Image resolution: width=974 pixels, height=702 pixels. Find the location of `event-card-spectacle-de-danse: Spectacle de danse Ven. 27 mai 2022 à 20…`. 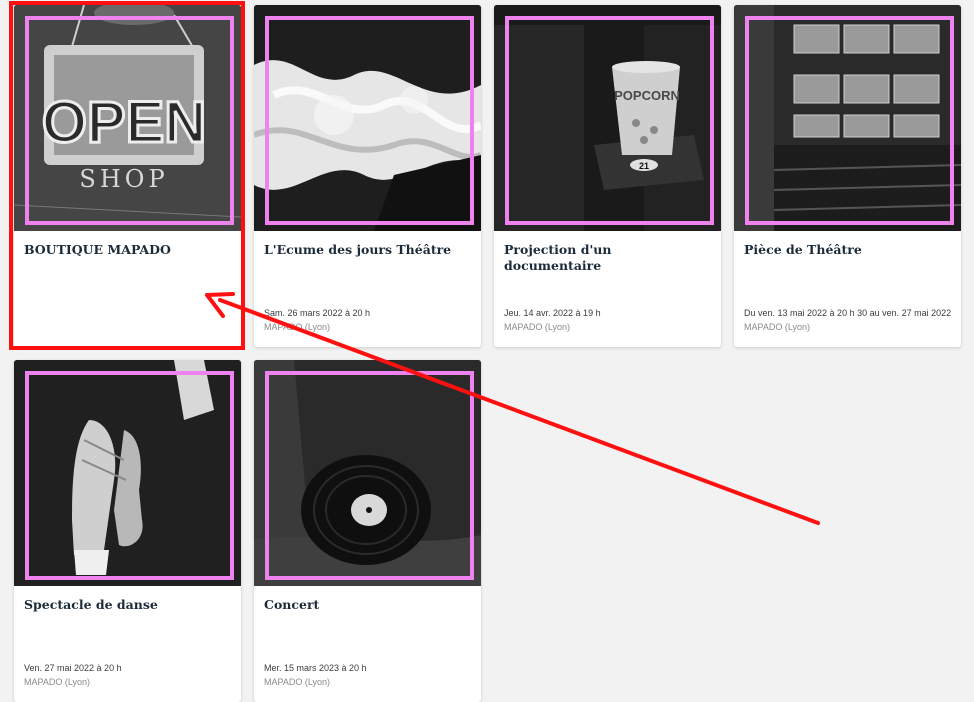

event-card-spectacle-de-danse: Spectacle de danse Ven. 27 mai 2022 à 20… is located at coordinates (127, 531).